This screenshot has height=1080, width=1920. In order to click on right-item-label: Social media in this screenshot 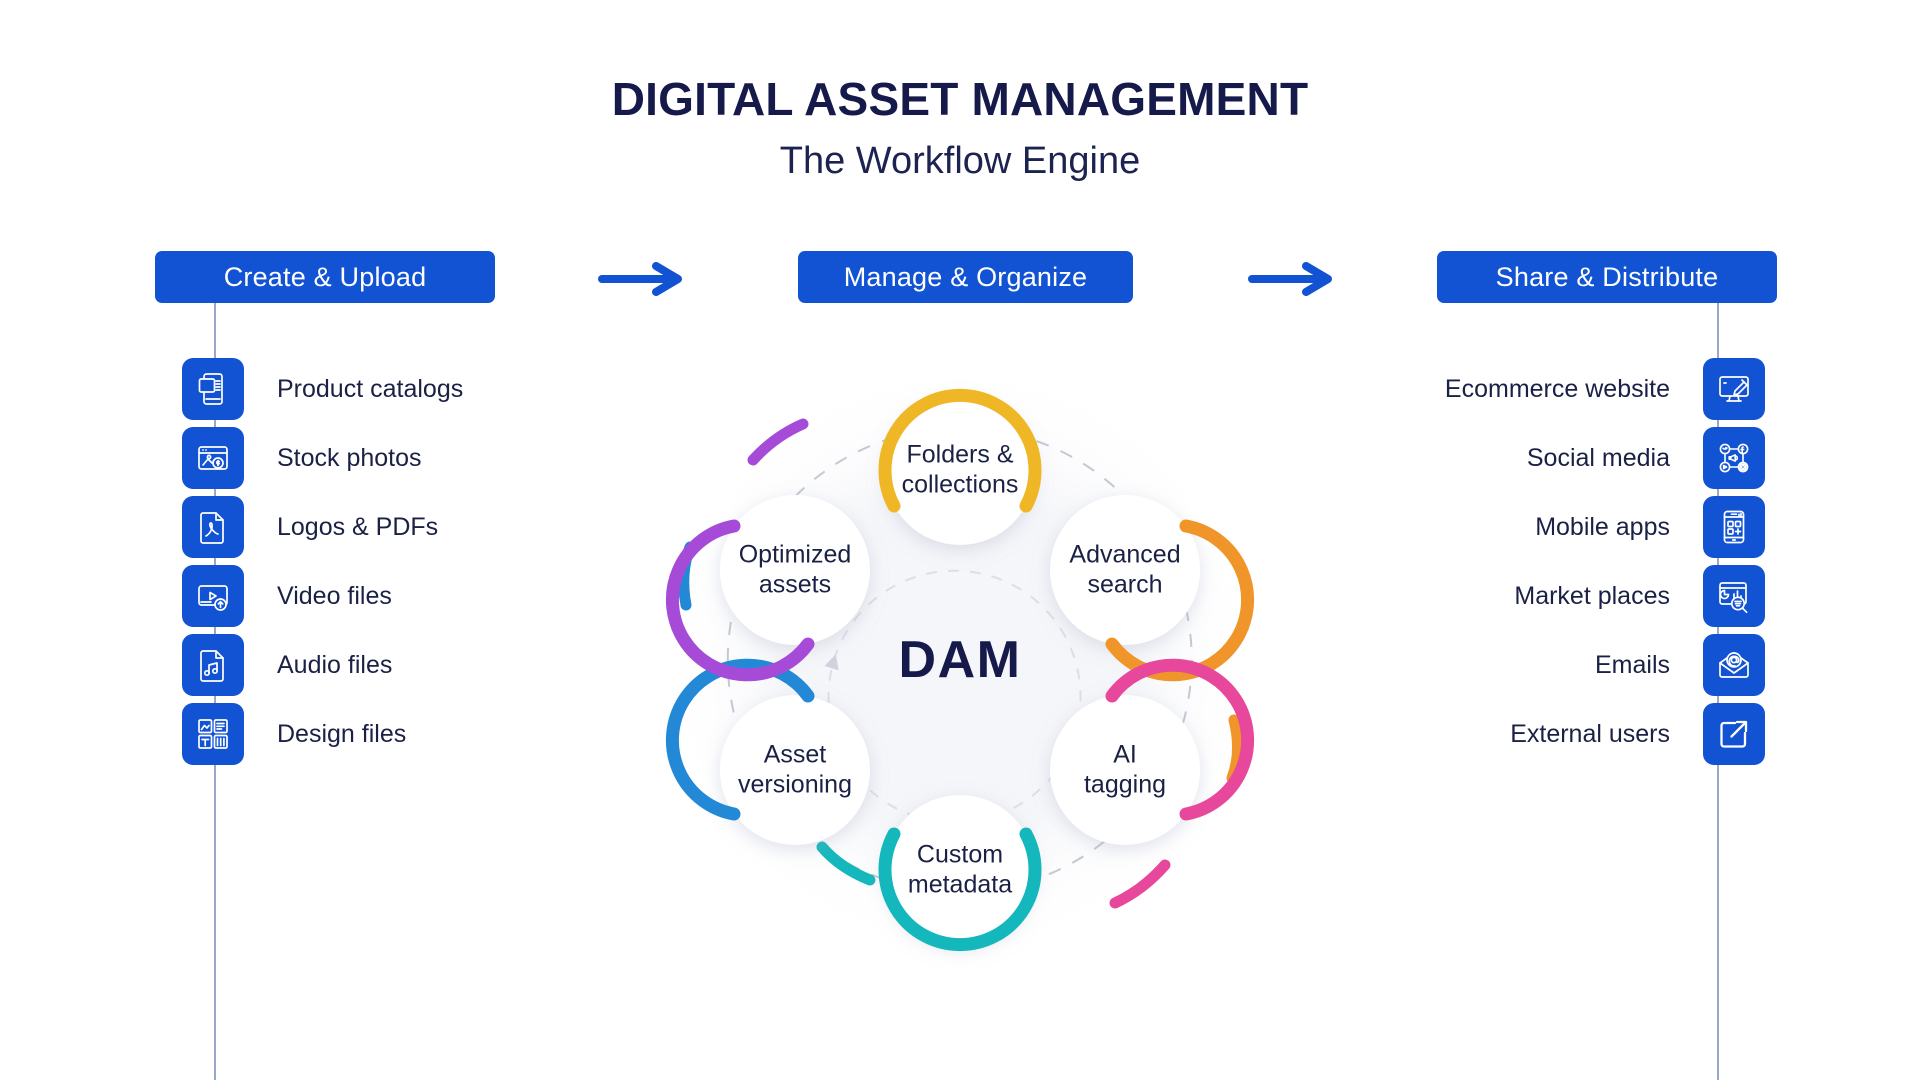, I will do `click(1598, 457)`.